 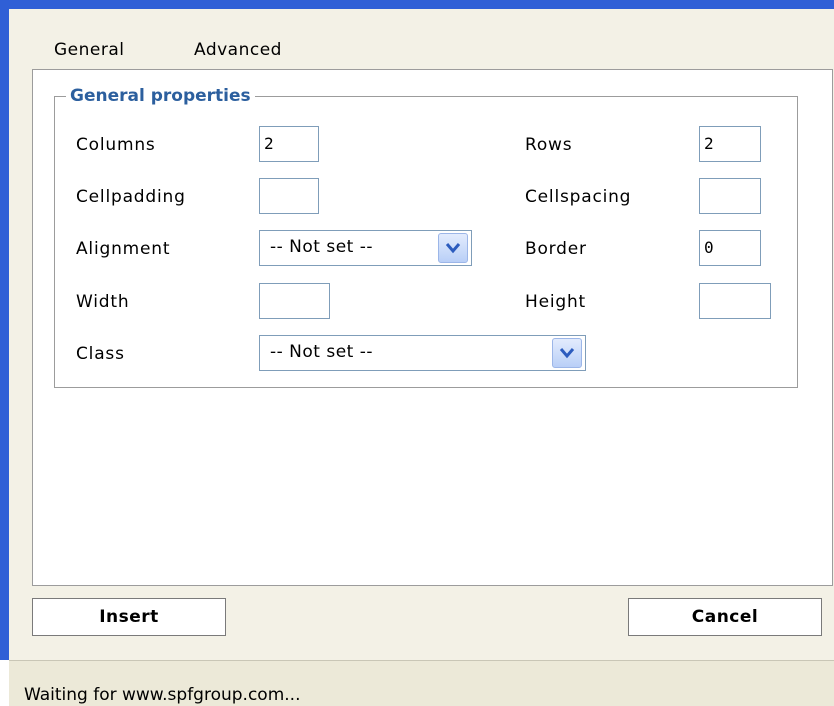 What do you see at coordinates (730, 196) in the screenshot?
I see `cellspacing-input` at bounding box center [730, 196].